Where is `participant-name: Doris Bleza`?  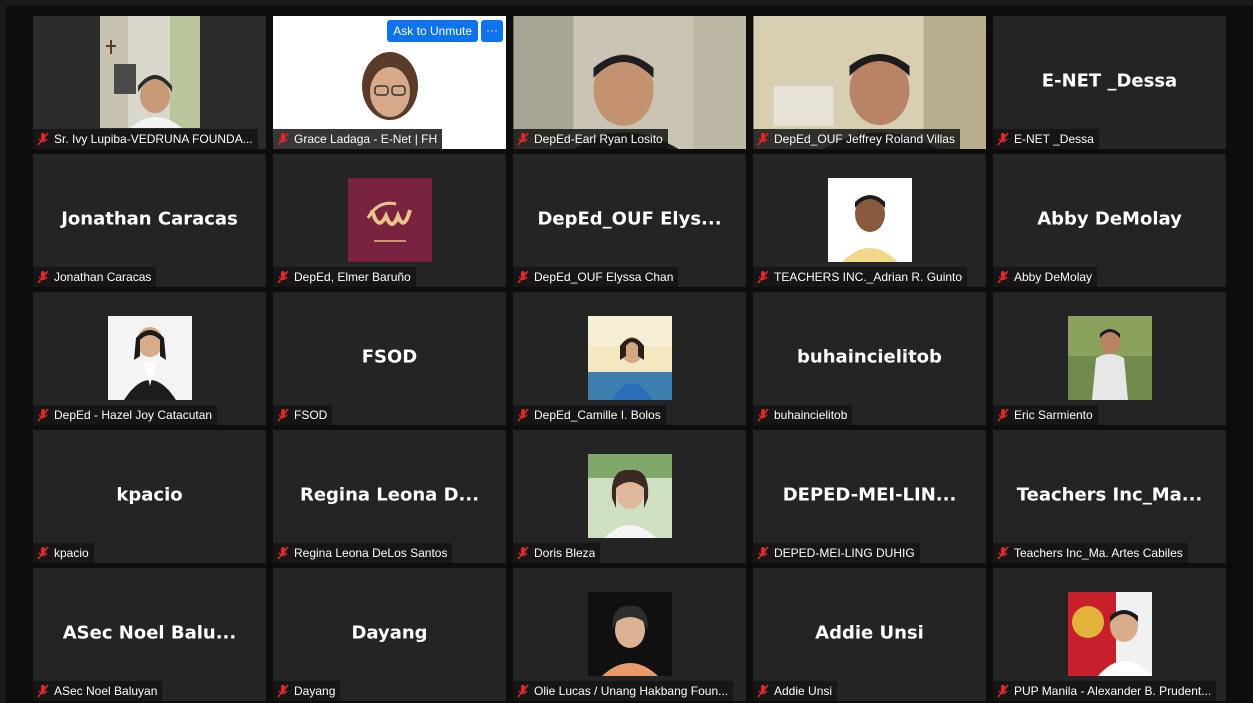 participant-name: Doris Bleza is located at coordinates (565, 553).